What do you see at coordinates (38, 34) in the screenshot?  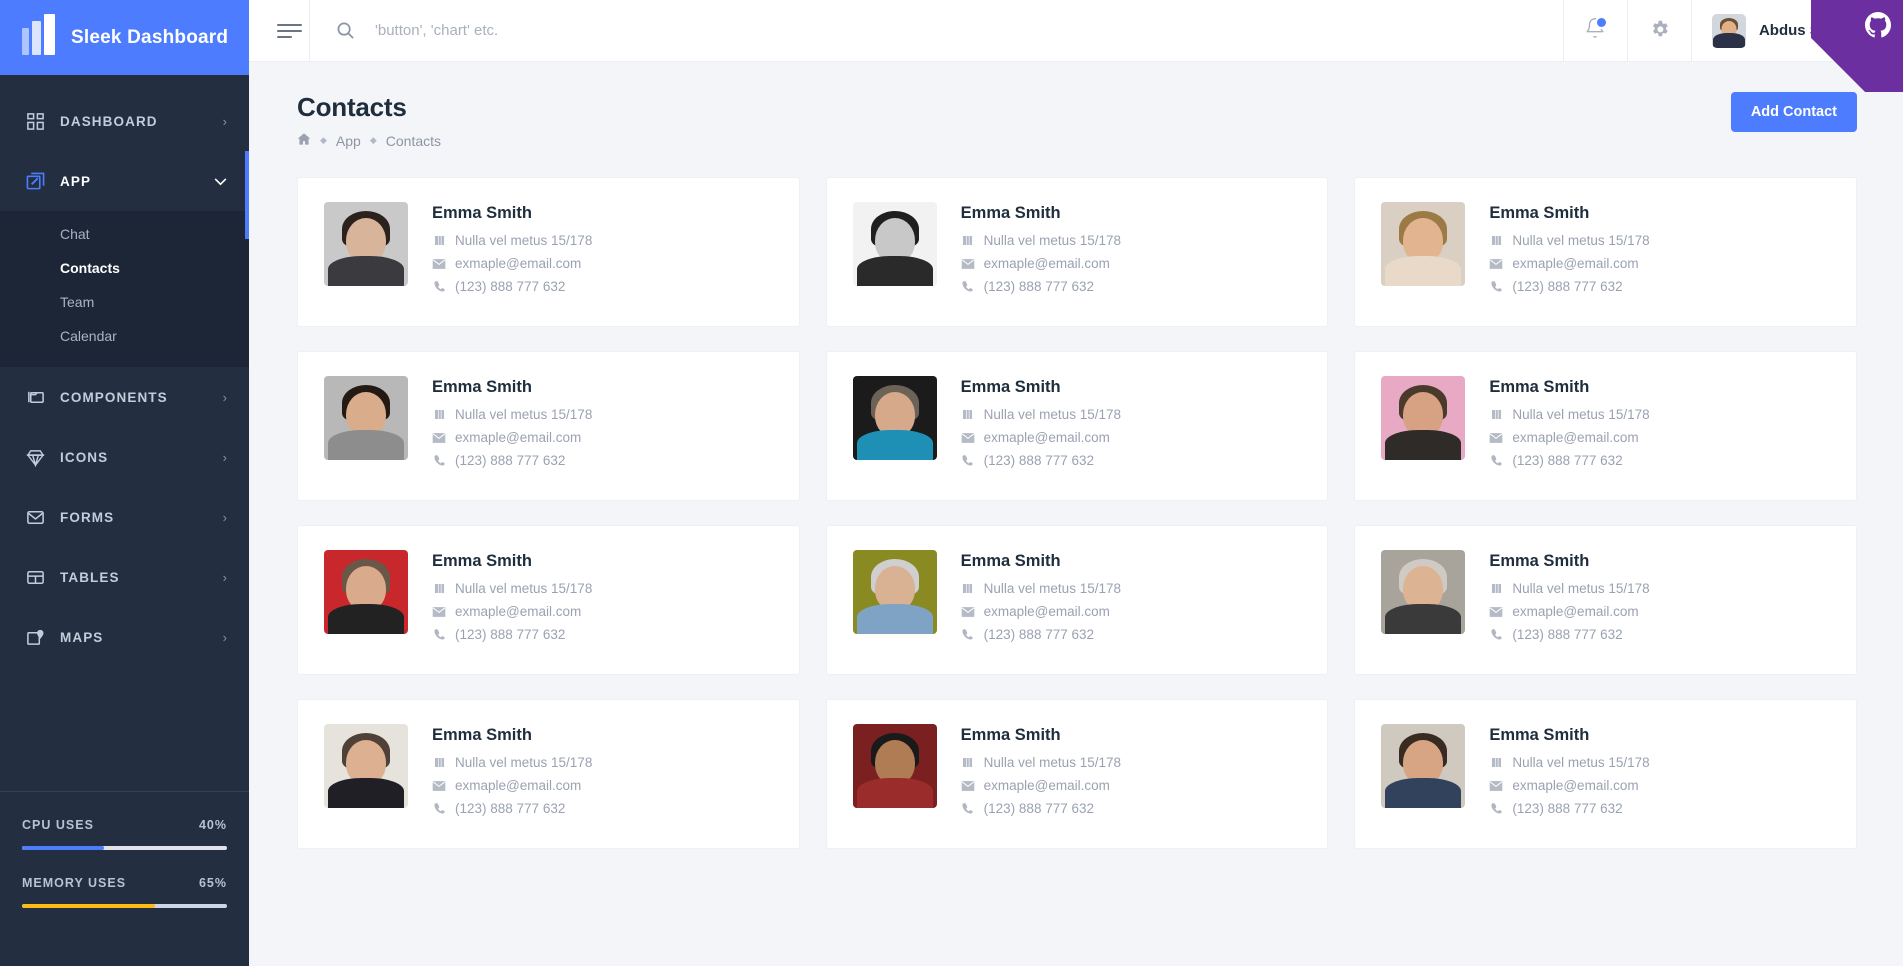 I see `book-logo-icon` at bounding box center [38, 34].